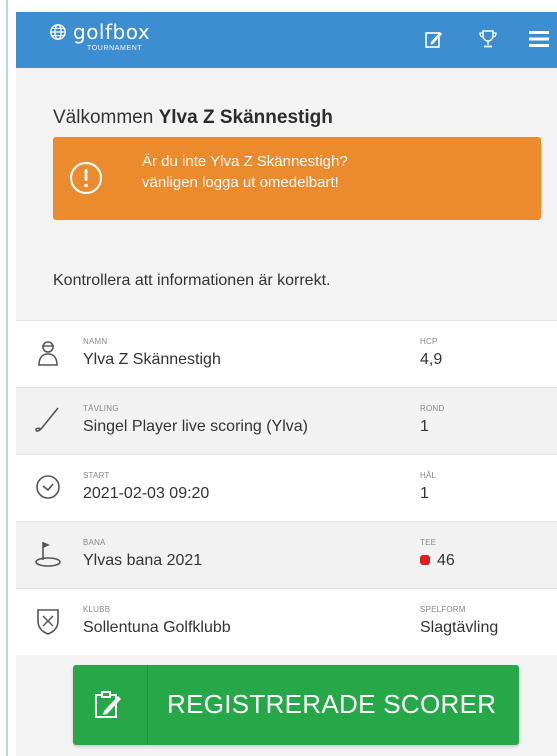 The height and width of the screenshot is (756, 557). Describe the element at coordinates (332, 704) in the screenshot. I see `registered-scores-label: REGISTRERADE SCORER` at that location.